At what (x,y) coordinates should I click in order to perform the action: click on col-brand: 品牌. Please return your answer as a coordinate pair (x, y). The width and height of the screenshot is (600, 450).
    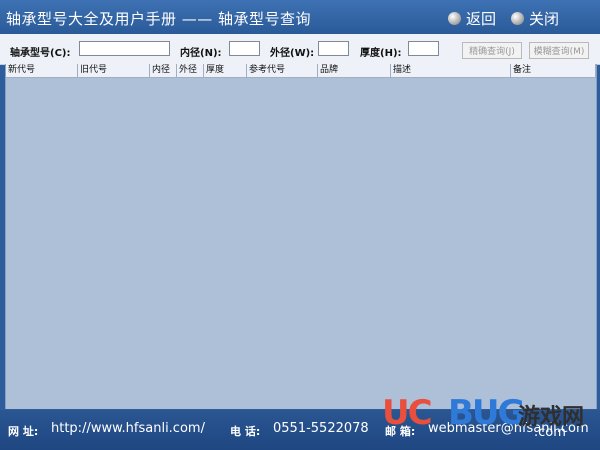
    Looking at the image, I should click on (354, 70).